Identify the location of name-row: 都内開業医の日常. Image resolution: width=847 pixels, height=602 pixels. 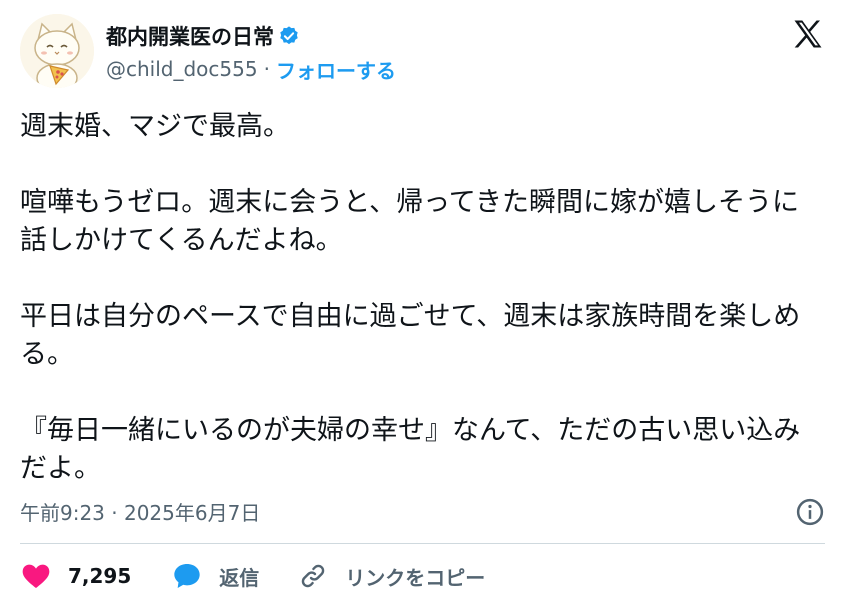
(251, 36).